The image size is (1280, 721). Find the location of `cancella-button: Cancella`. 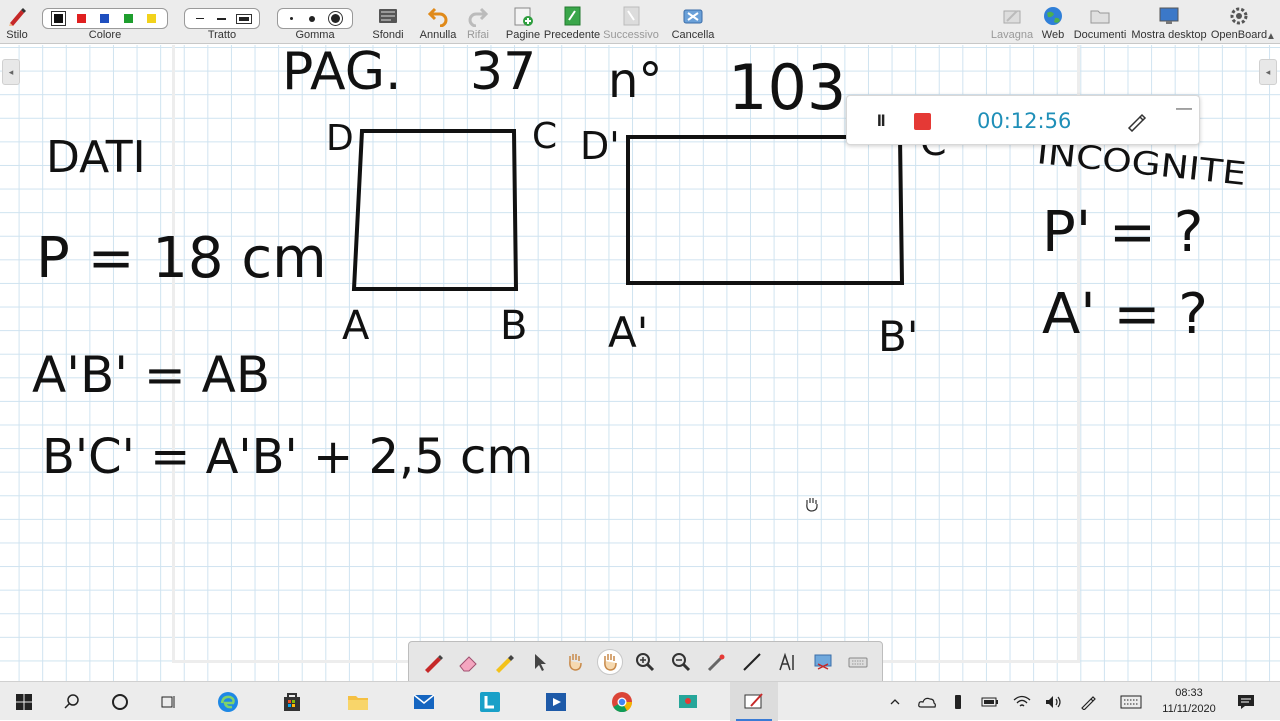

cancella-button: Cancella is located at coordinates (693, 22).